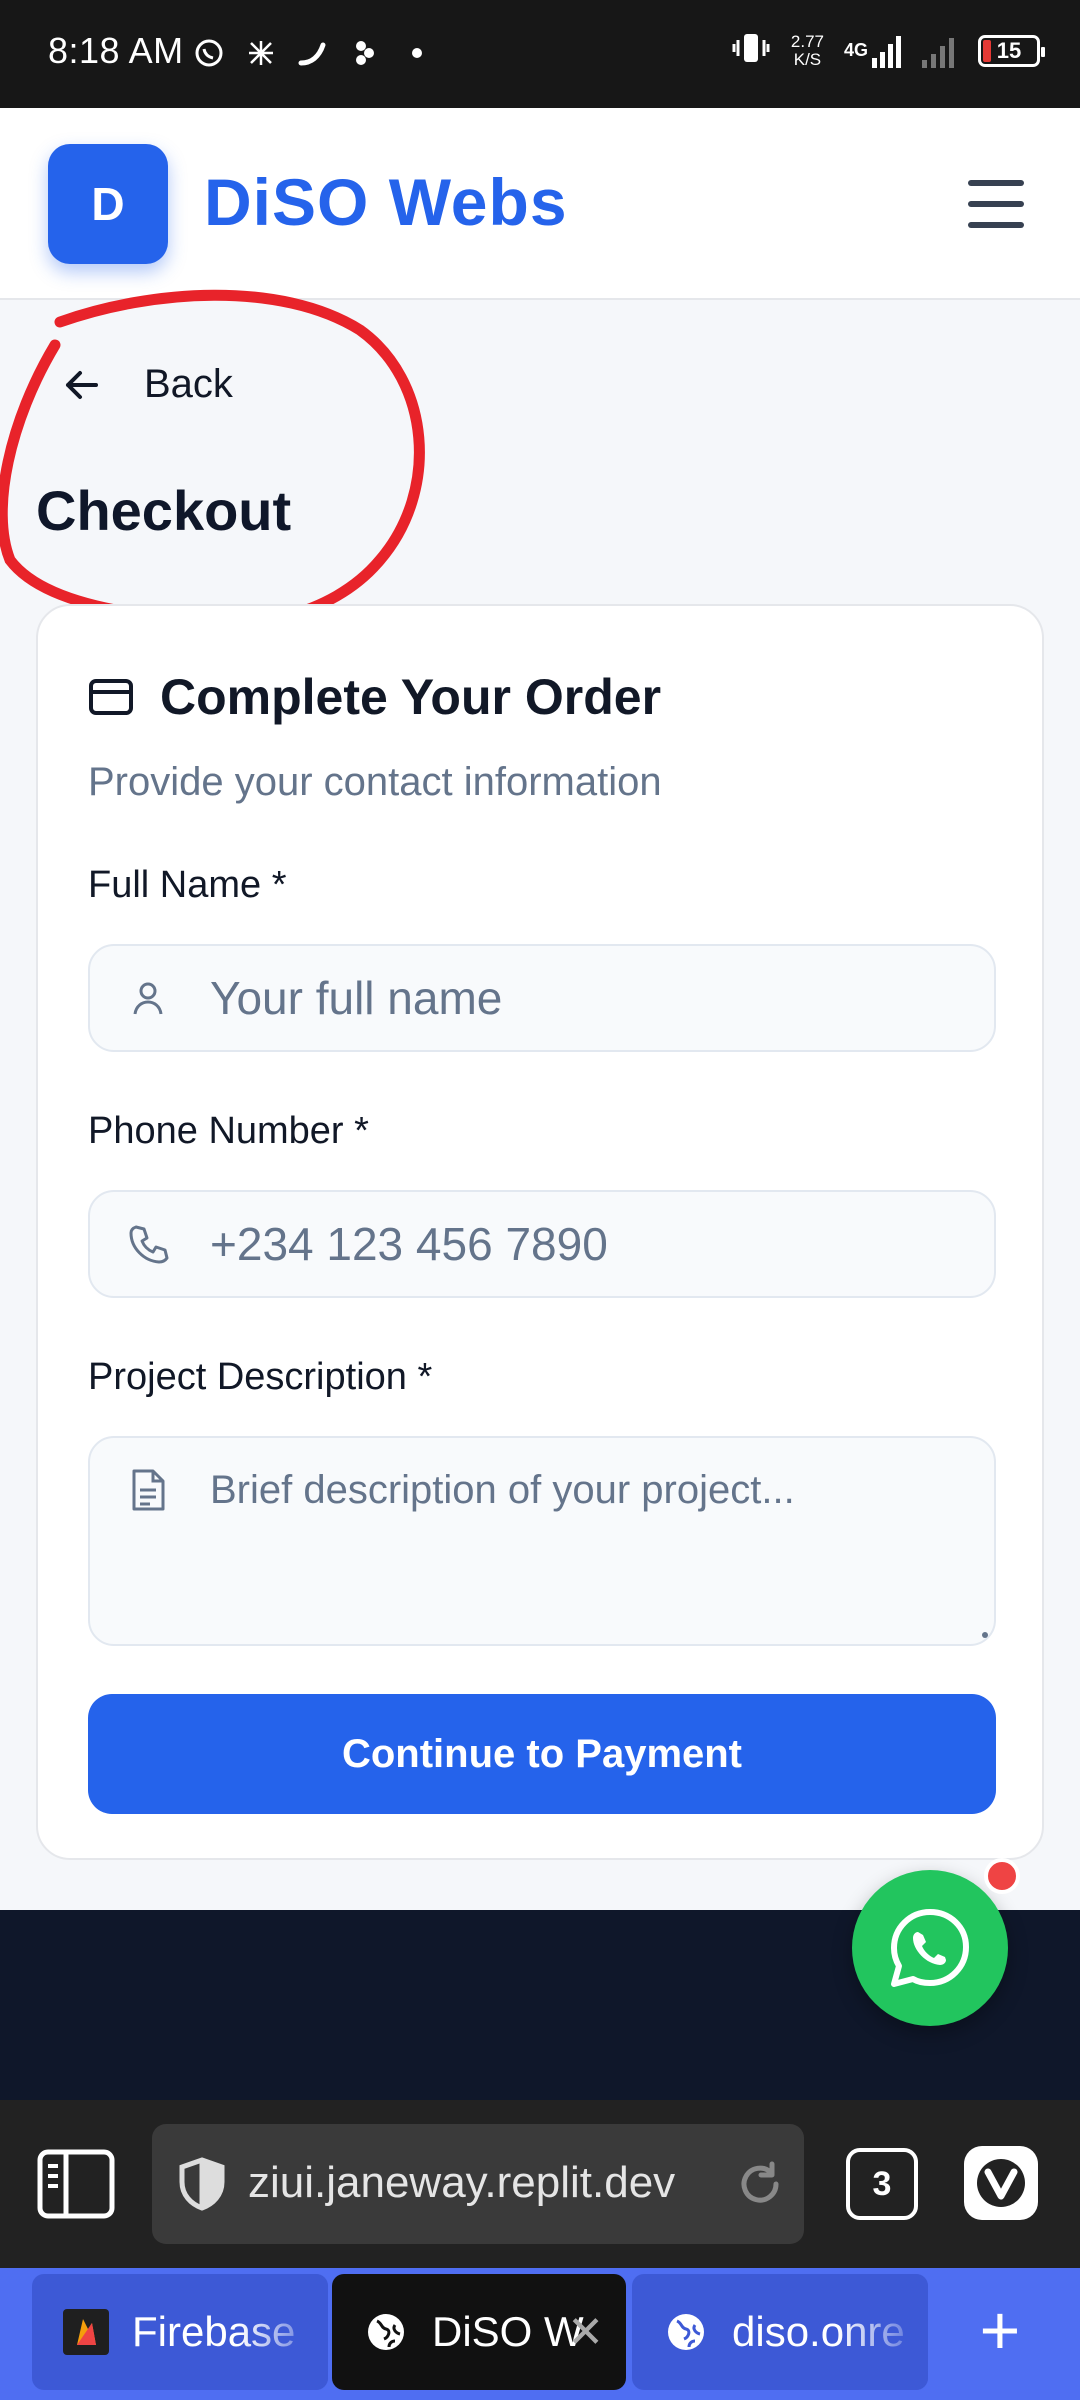 This screenshot has height=2400, width=1080. What do you see at coordinates (409, 1244) in the screenshot?
I see `phone-placeholder: +234 123 456 7890` at bounding box center [409, 1244].